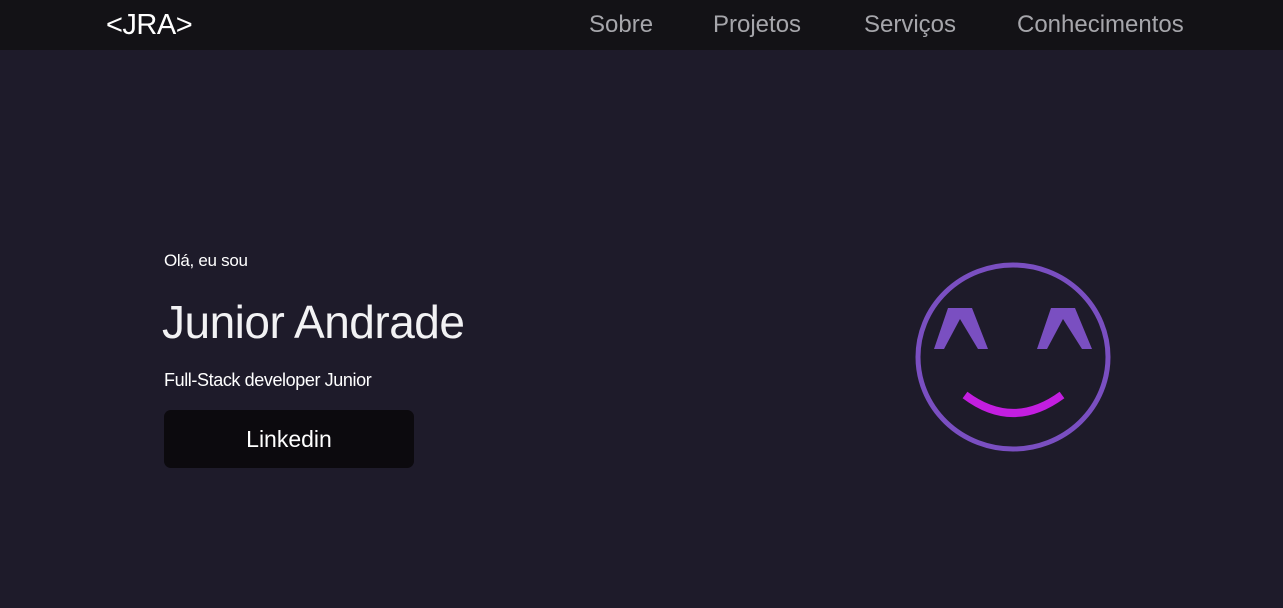  Describe the element at coordinates (1064, 328) in the screenshot. I see `smiley-right-eye` at that location.